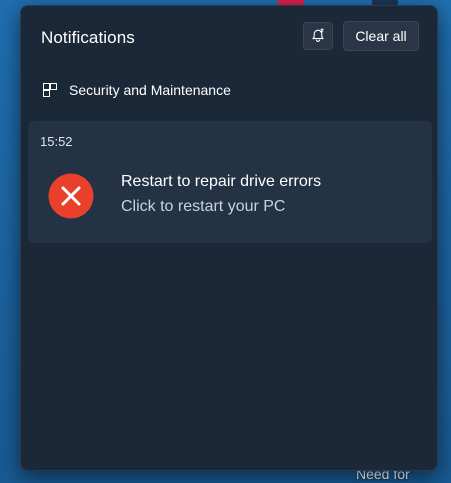  What do you see at coordinates (221, 181) in the screenshot?
I see `notification-title: Restart to repair drive errors` at bounding box center [221, 181].